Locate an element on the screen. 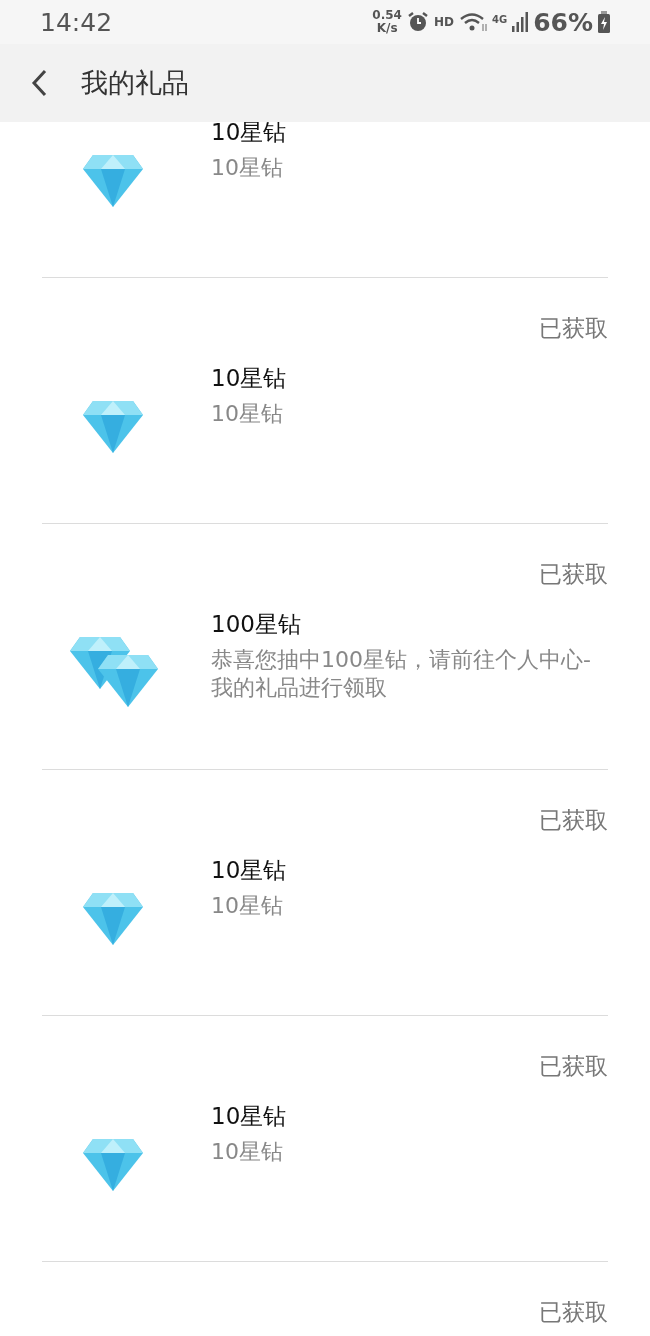 The width and height of the screenshot is (650, 1336). diamonds-icon is located at coordinates (114, 672).